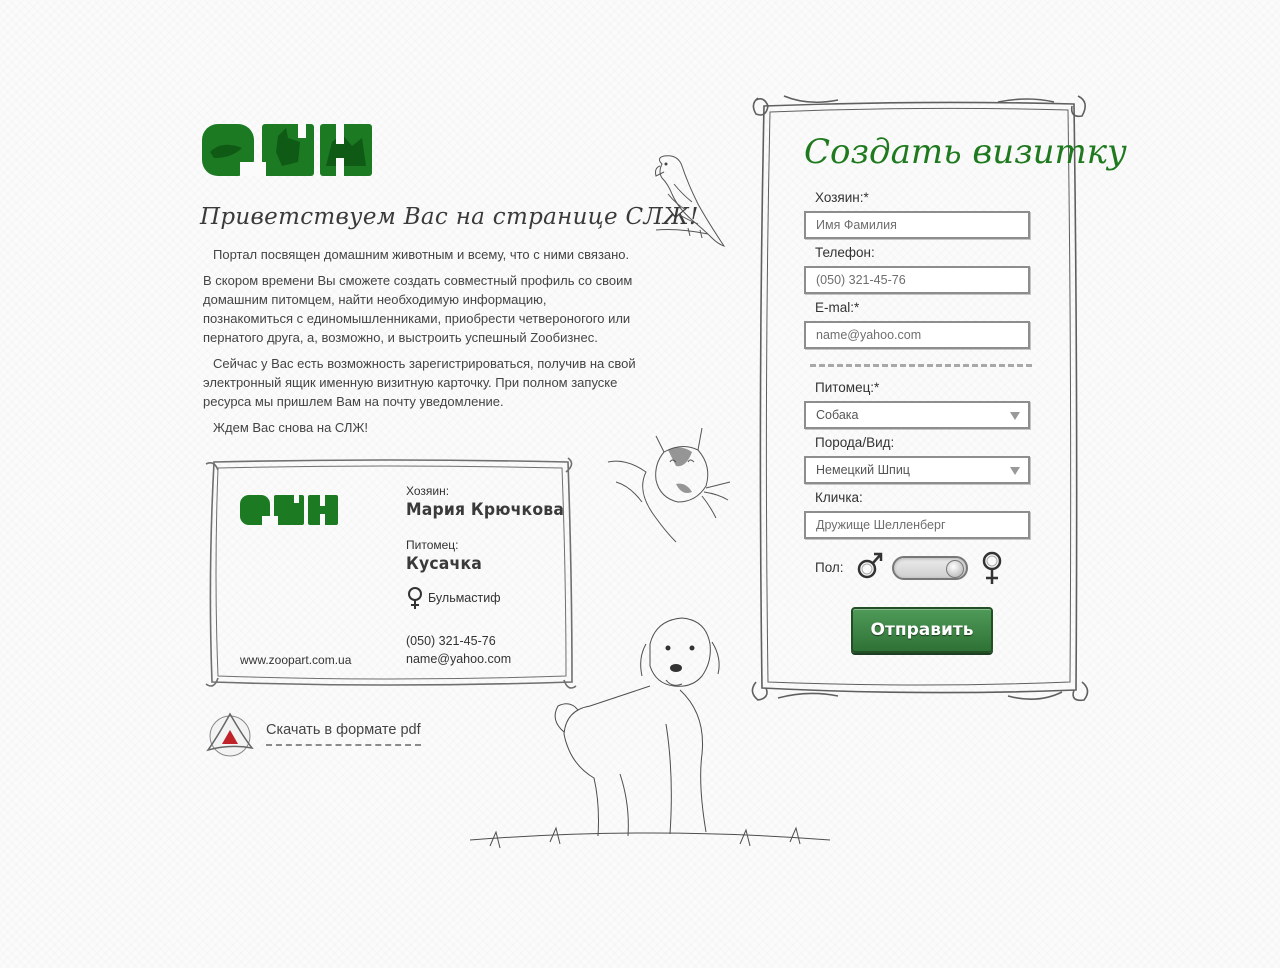 Image resolution: width=1280 pixels, height=968 pixels. I want to click on owner-label: Хозяин:*, so click(842, 197).